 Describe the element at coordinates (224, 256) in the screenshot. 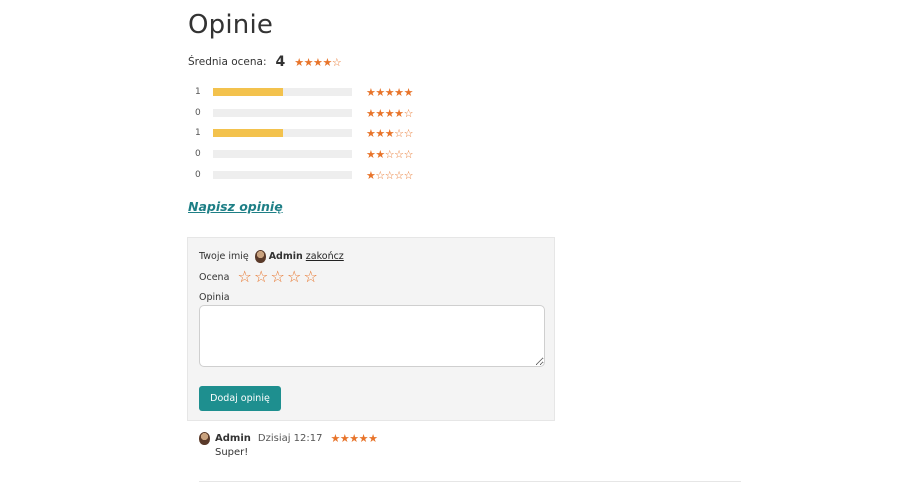

I see `name-label: Twoje imię` at that location.